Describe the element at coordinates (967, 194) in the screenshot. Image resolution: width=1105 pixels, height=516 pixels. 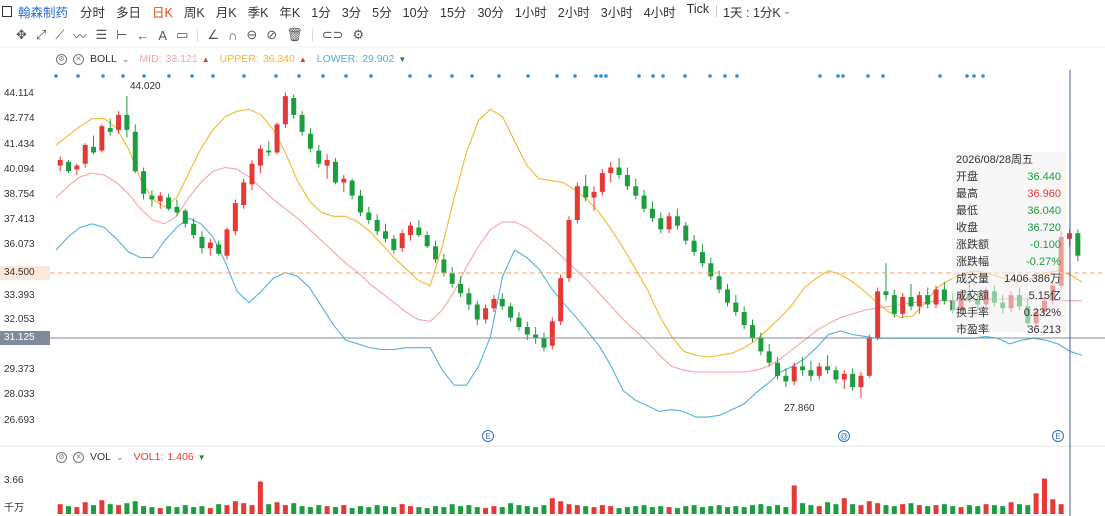
I see `tooltip-label: 最高` at that location.